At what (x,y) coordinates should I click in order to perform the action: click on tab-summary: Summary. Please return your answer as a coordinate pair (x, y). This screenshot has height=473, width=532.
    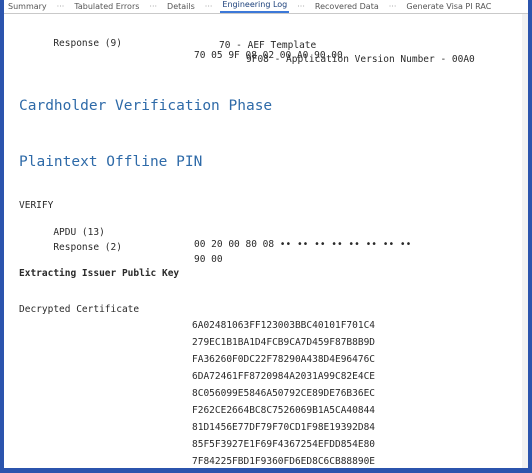
    Looking at the image, I should click on (27, 7).